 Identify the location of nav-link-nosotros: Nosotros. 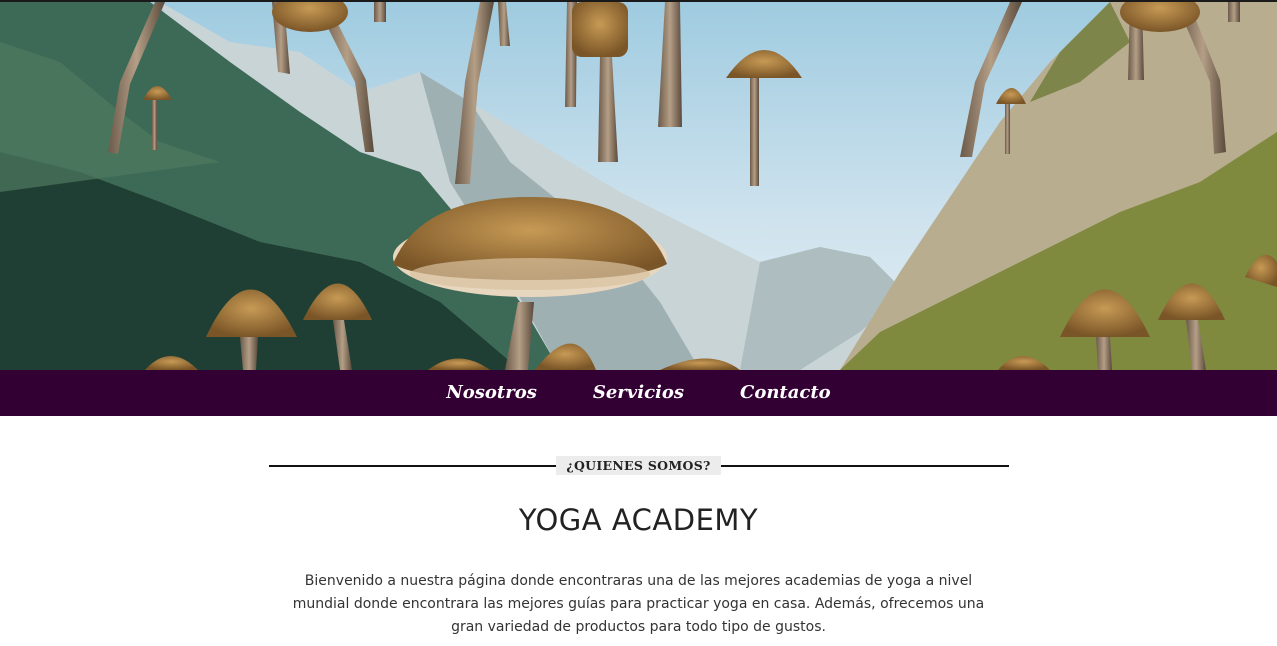
(491, 393).